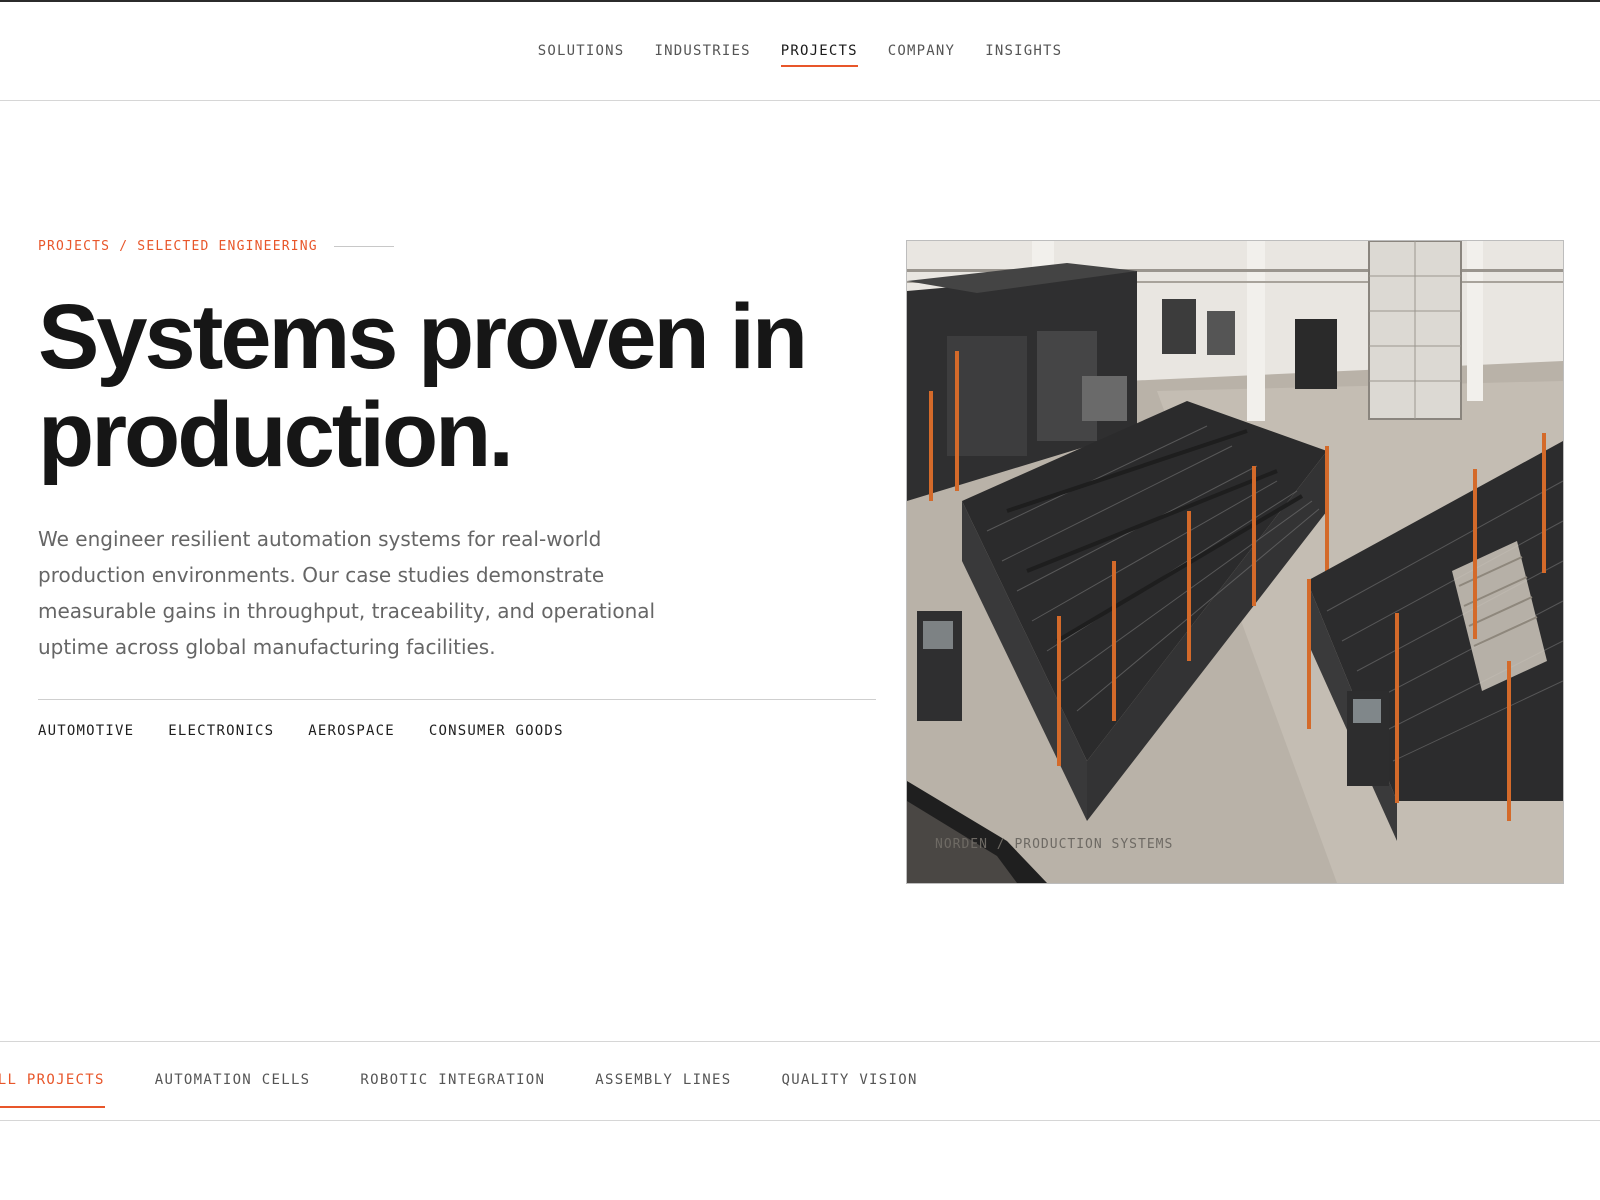 The image size is (1600, 1200). What do you see at coordinates (178, 246) in the screenshot?
I see `breadcrumb-text: PROJECTS / SELECTED ENGINEERING` at bounding box center [178, 246].